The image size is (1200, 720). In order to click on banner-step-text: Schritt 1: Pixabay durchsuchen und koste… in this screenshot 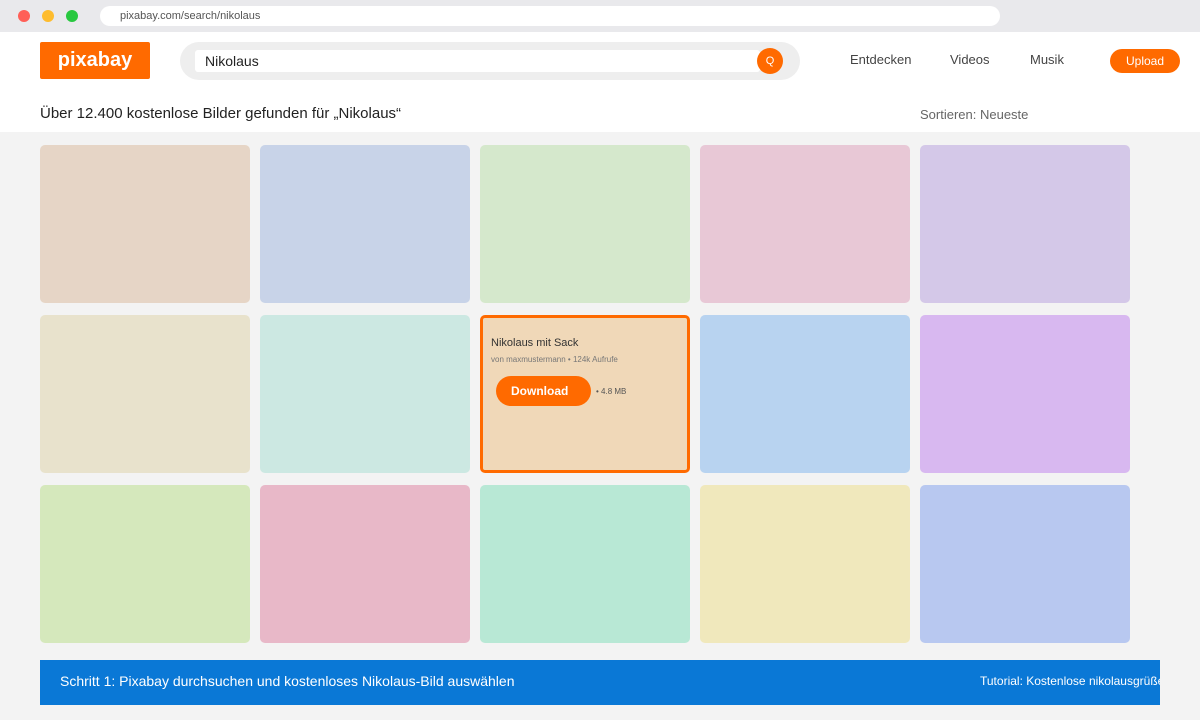, I will do `click(287, 681)`.